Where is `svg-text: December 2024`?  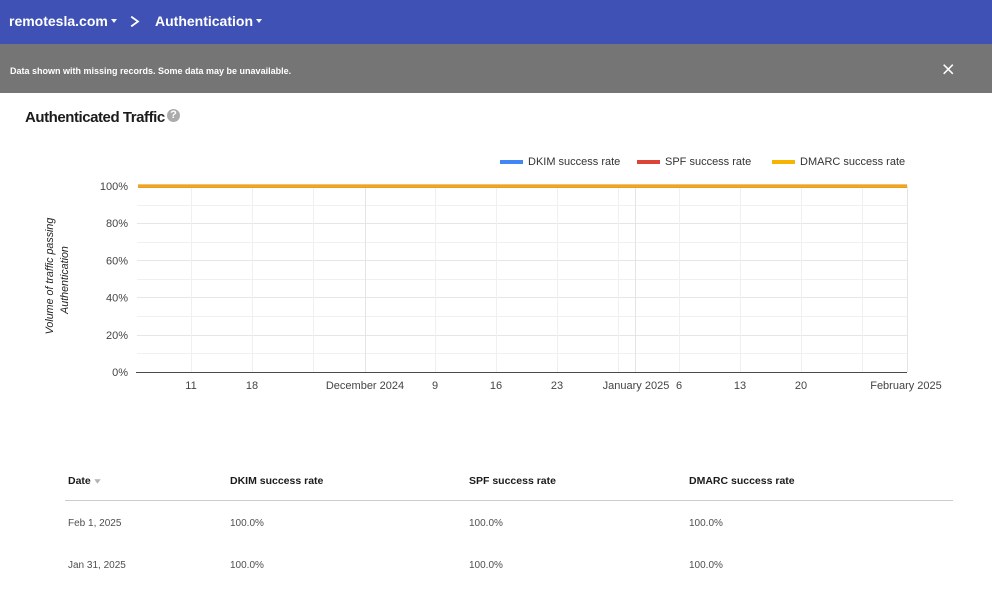
svg-text: December 2024 is located at coordinates (365, 386).